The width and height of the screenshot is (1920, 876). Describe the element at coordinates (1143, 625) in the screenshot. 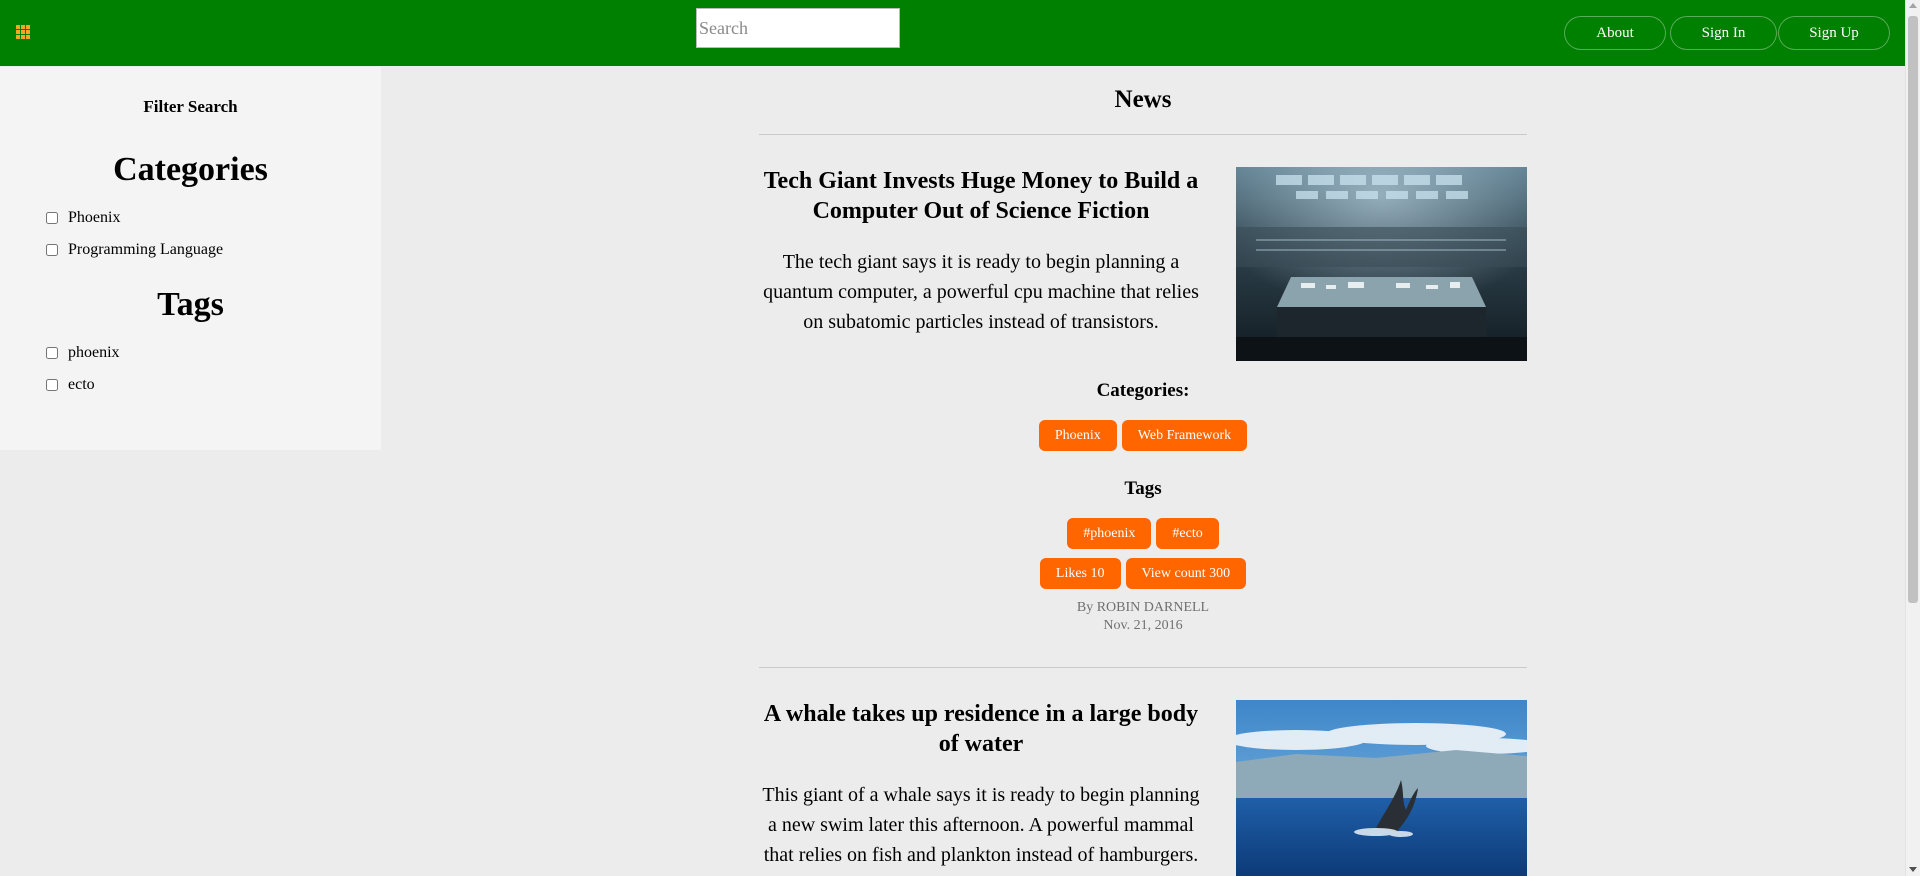

I see `article-date: Nov. 21, 2016` at that location.